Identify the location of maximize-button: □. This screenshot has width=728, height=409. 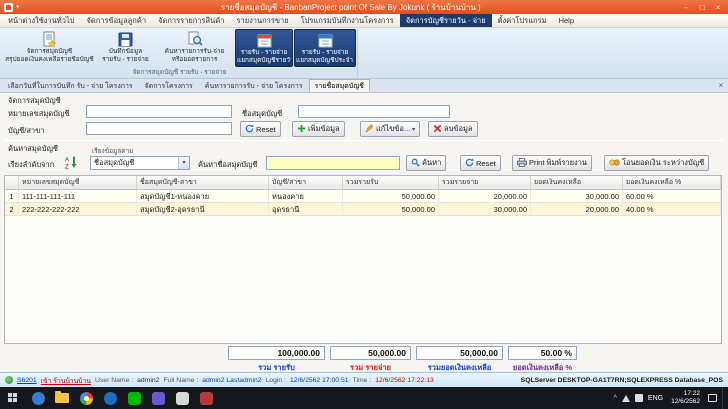
(702, 7).